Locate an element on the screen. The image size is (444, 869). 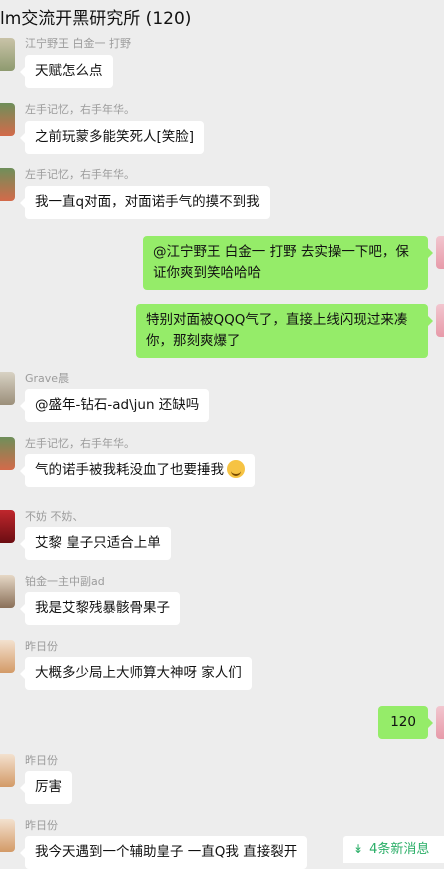
chat-title: lm交流开黑研究所 (120) is located at coordinates (96, 19).